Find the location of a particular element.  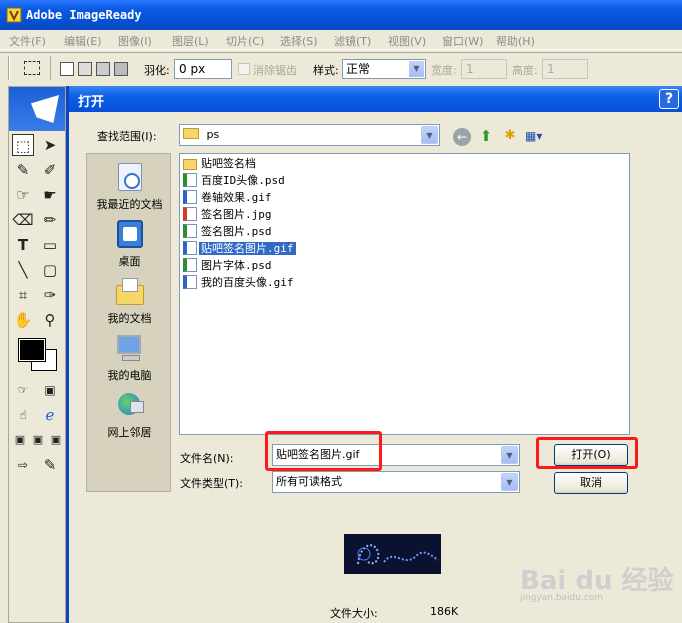

filename-label: 文件名(N): is located at coordinates (207, 458).